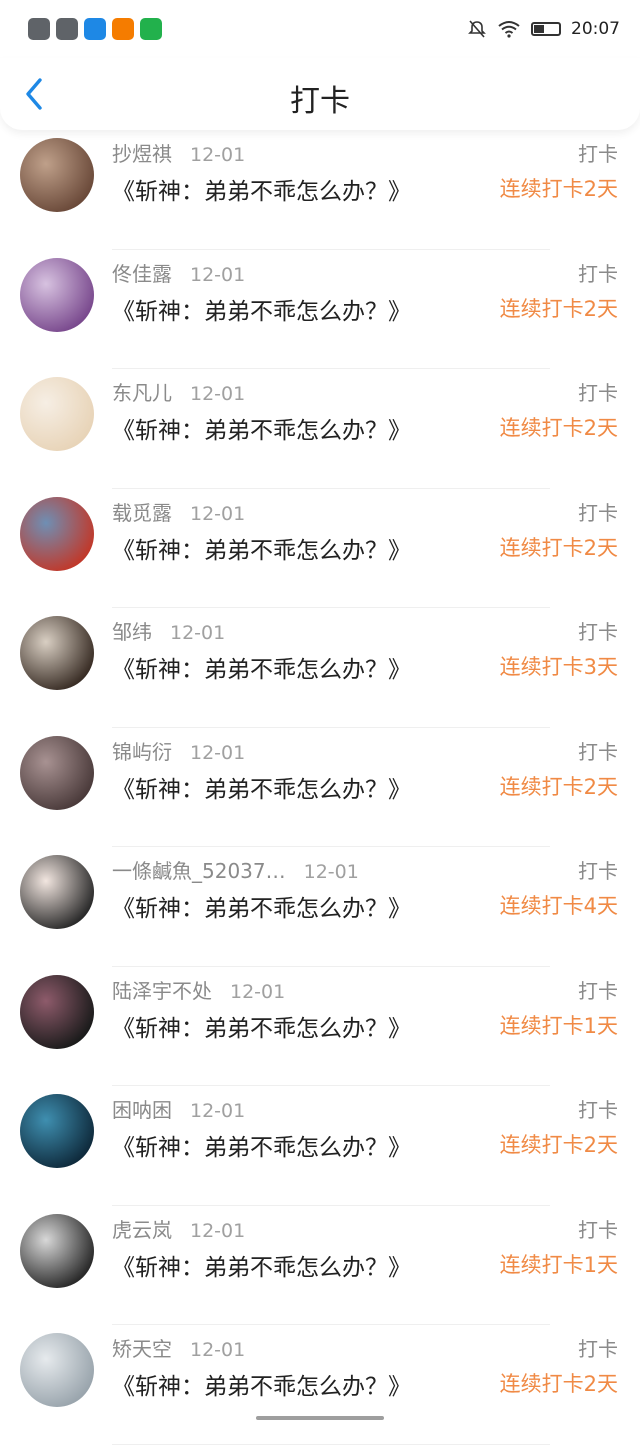 This screenshot has height=1445, width=640. I want to click on streak-label: 连续打卡4天, so click(558, 906).